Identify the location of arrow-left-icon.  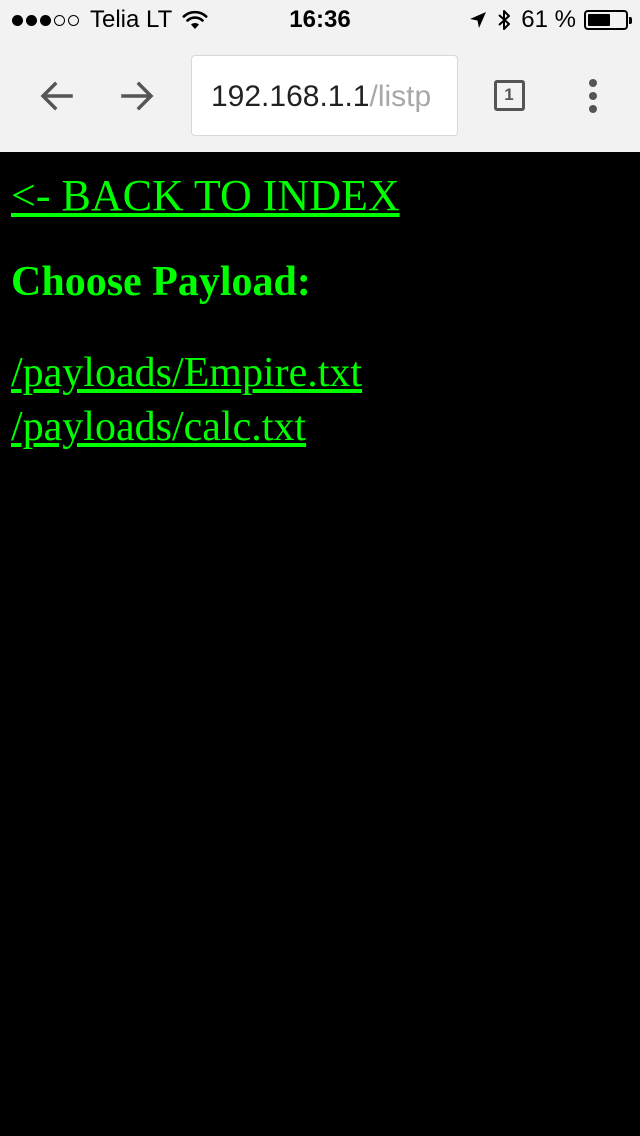
(56, 96).